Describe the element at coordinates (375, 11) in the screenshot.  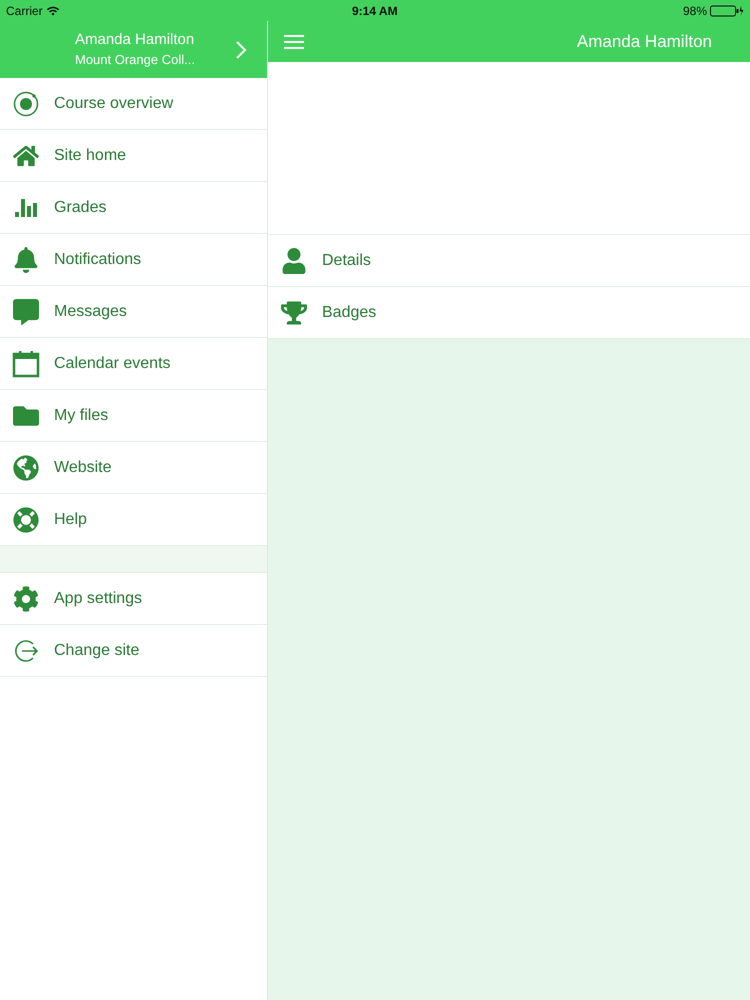
I see `status-time: 9:14 AM` at that location.